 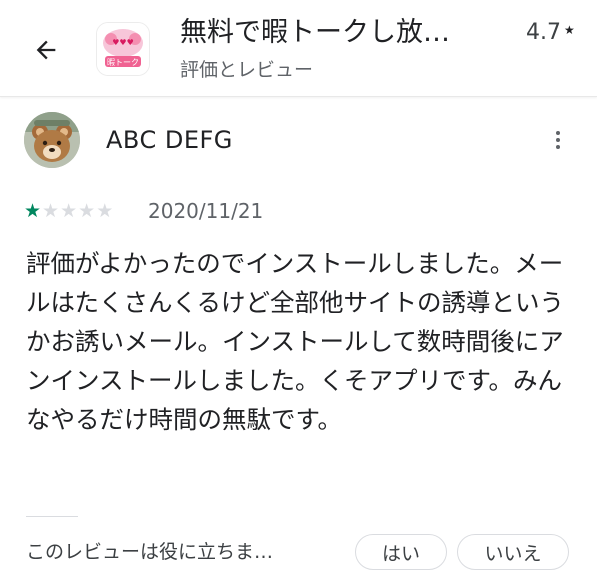 What do you see at coordinates (123, 62) in the screenshot?
I see `svg-text: 暇トーク` at bounding box center [123, 62].